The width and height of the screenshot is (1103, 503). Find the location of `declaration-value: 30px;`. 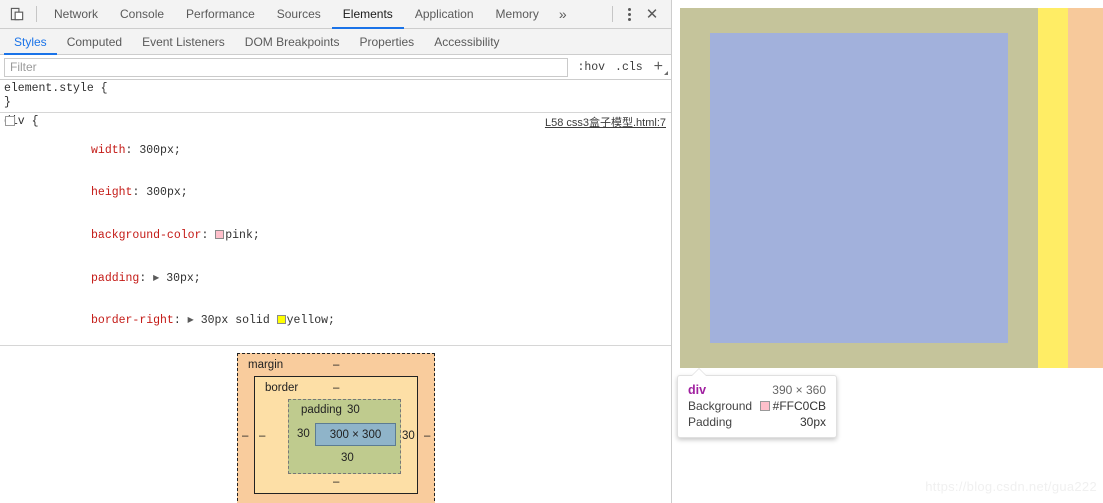

declaration-value: 30px; is located at coordinates (183, 278).